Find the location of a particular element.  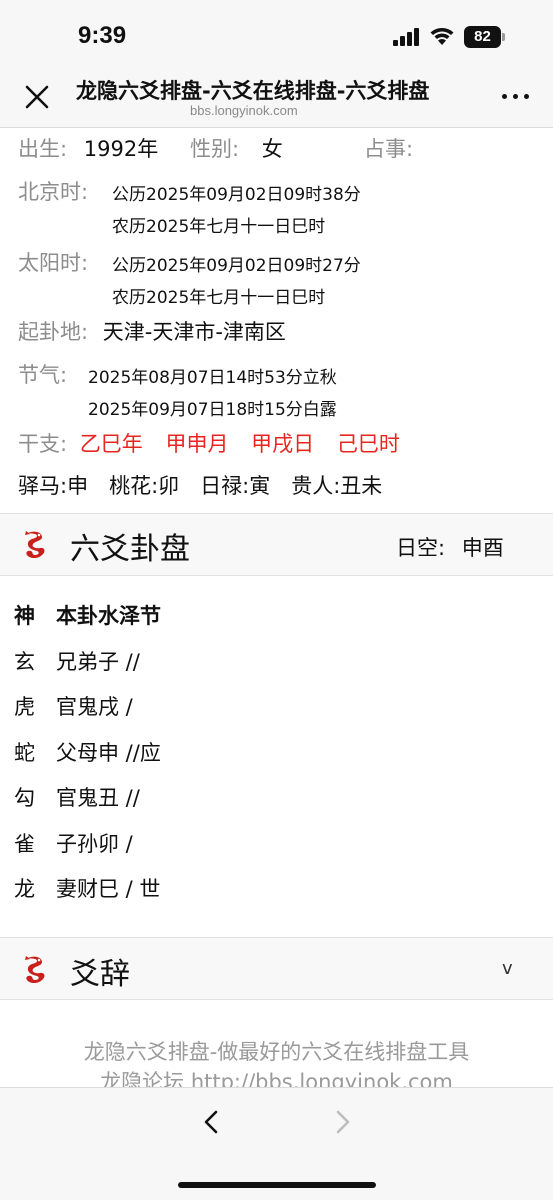

shensha-row: 驿马:申 桃花:卯 日禄:寅 贵人:丑未 is located at coordinates (200, 485).